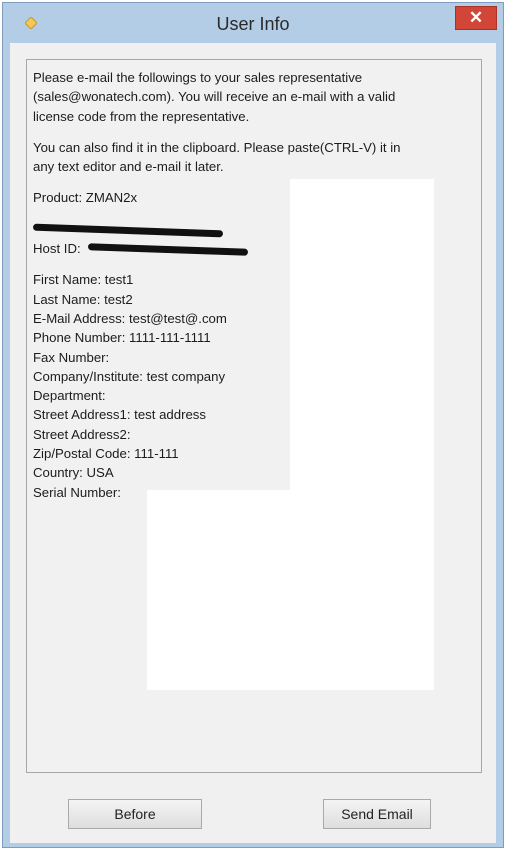  What do you see at coordinates (57, 249) in the screenshot?
I see `host-id-label: Host ID:` at bounding box center [57, 249].